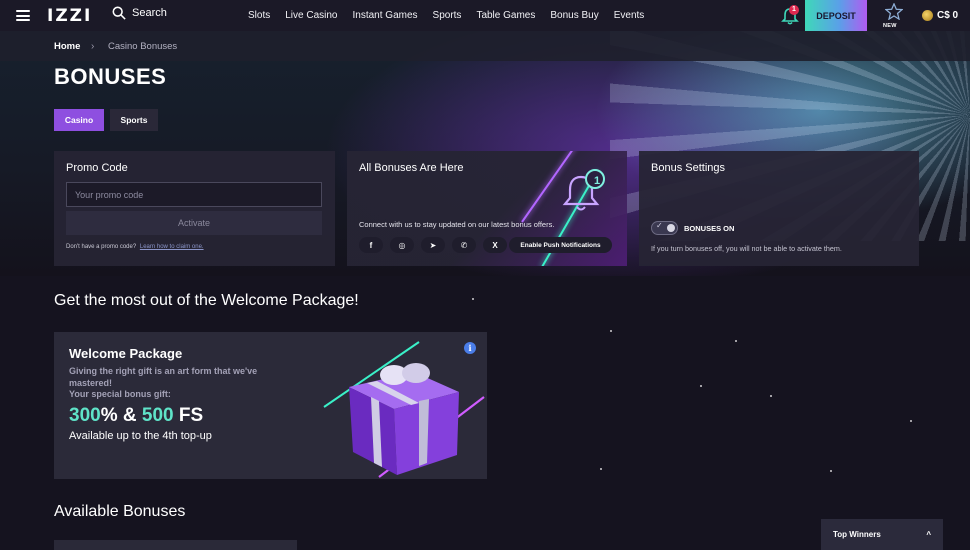 The width and height of the screenshot is (970, 550). I want to click on site-logo: IZZI, so click(69, 16).